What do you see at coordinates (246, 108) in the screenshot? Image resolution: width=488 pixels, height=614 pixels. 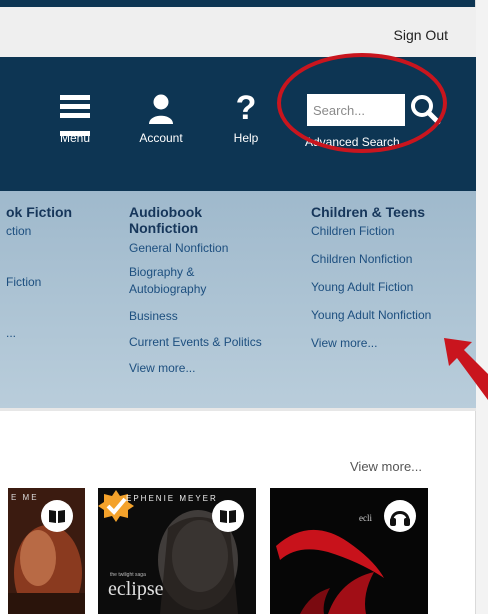 I see `help-icon: ?` at bounding box center [246, 108].